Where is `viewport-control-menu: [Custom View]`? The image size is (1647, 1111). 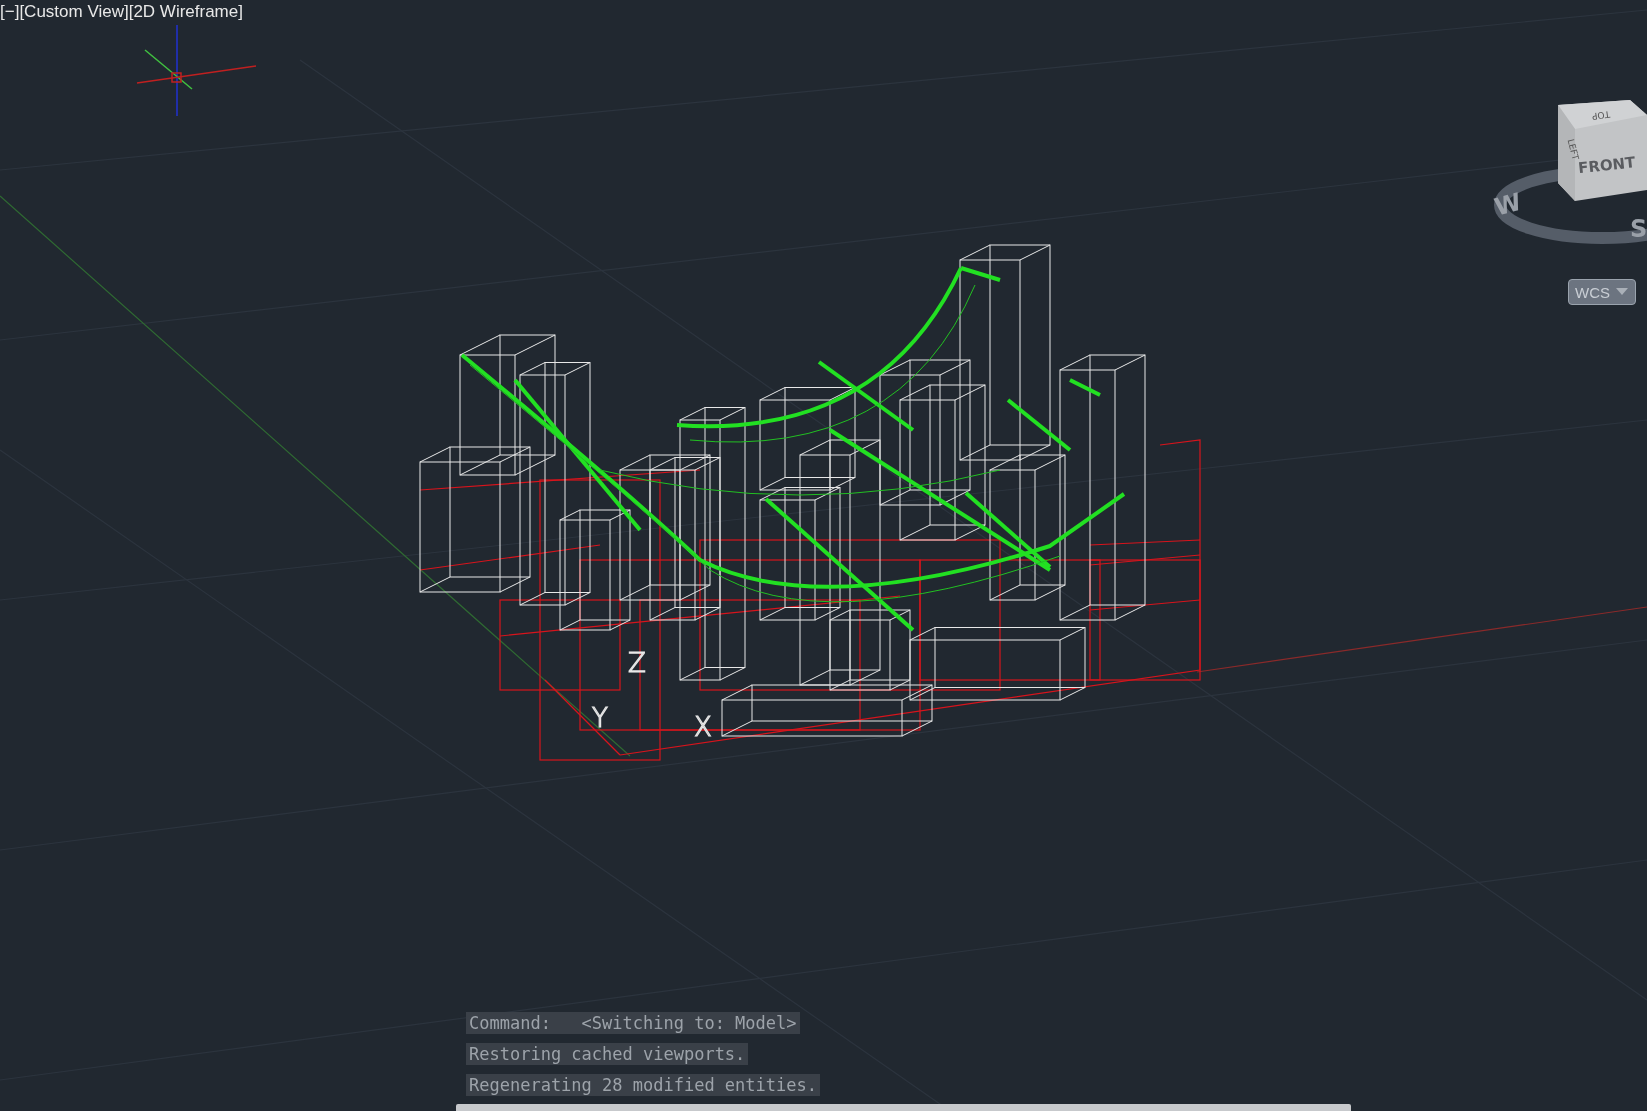 viewport-control-menu: [Custom View] is located at coordinates (74, 12).